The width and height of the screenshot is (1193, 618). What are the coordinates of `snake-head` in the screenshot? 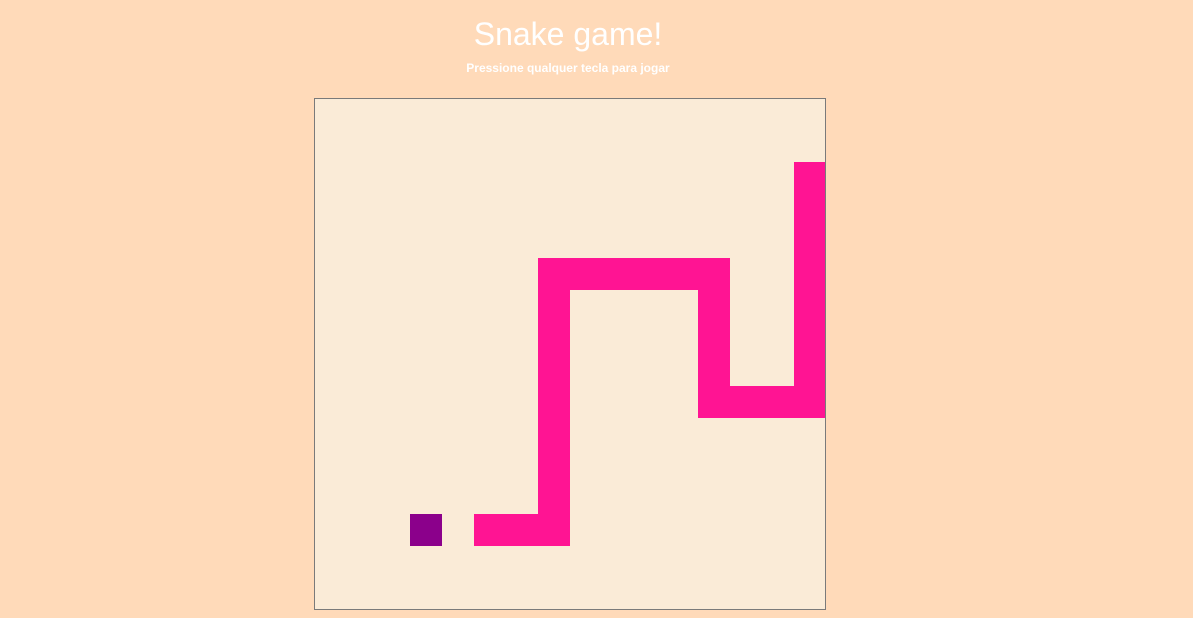 It's located at (809, 178).